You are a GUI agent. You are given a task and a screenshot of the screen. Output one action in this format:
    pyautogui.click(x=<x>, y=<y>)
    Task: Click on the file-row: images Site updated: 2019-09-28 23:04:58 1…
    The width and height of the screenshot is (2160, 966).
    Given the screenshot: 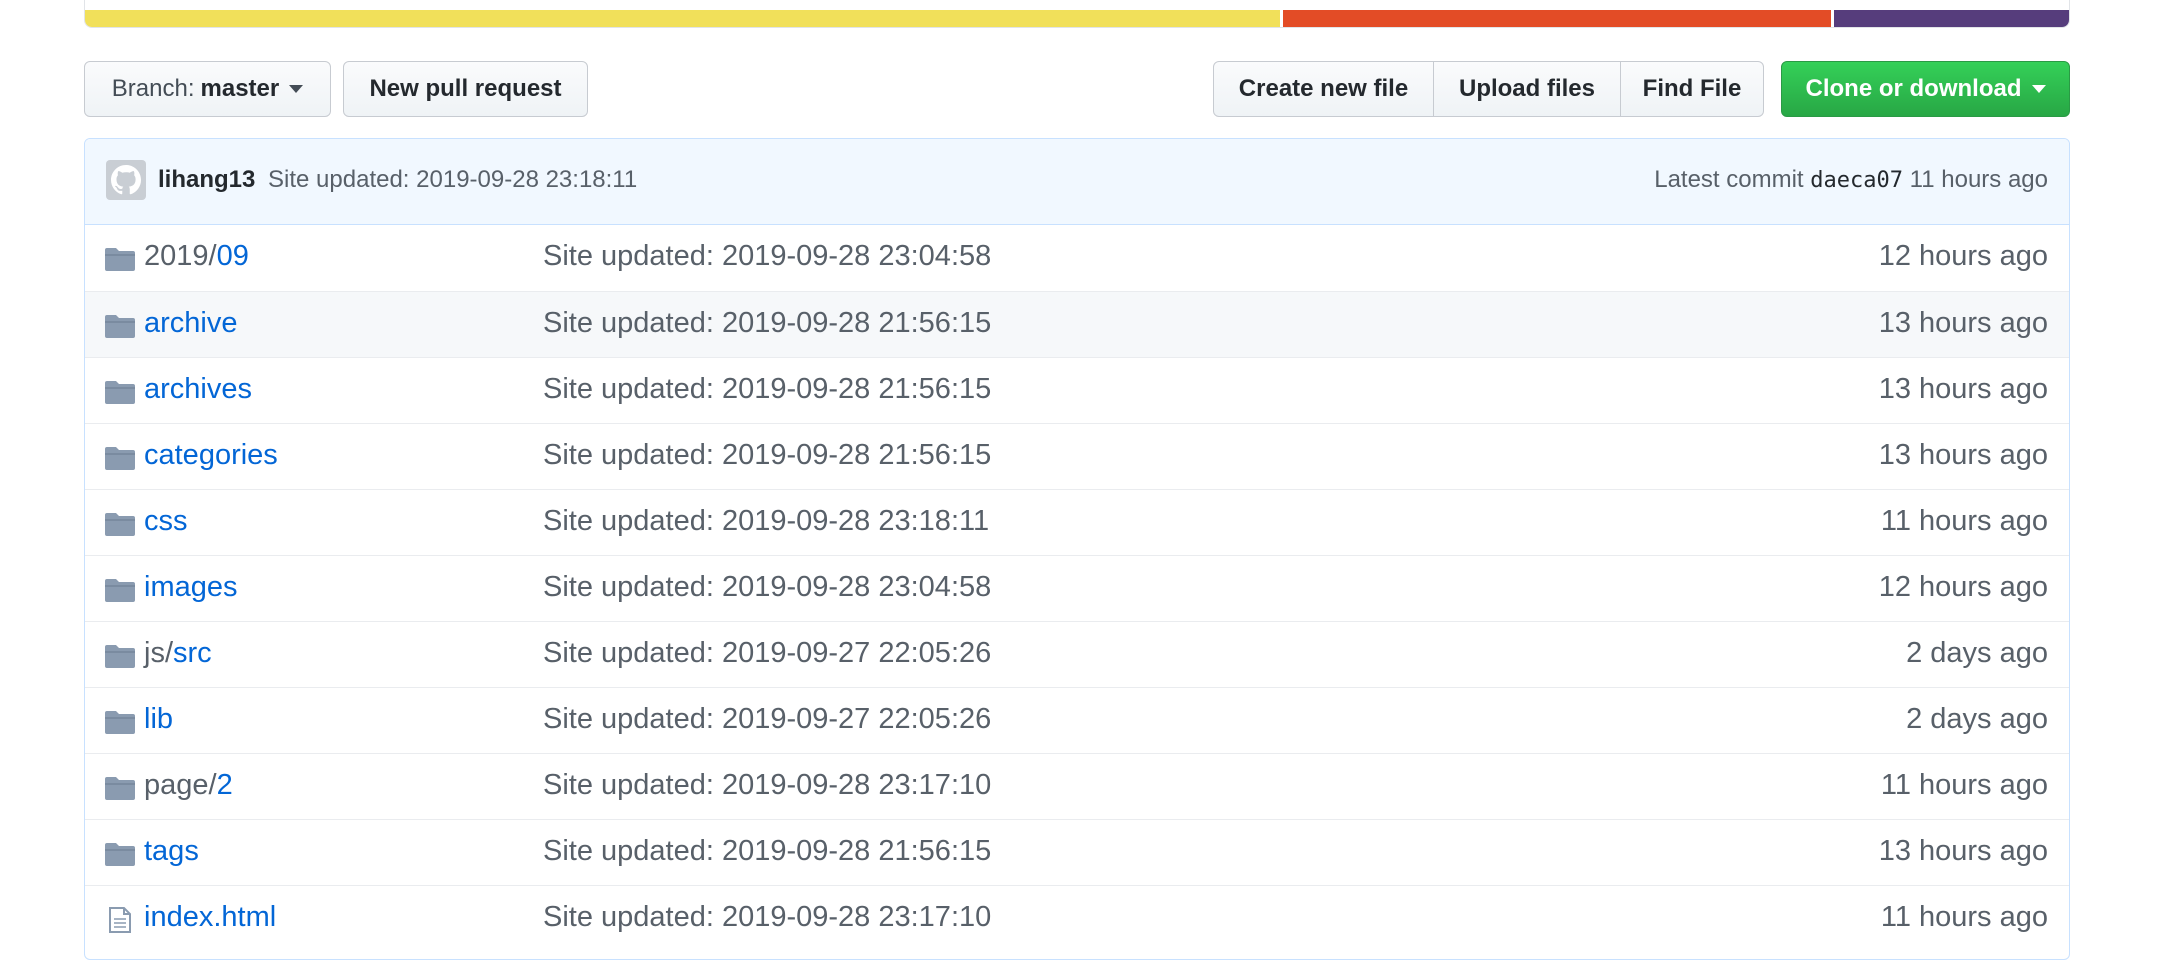 What is the action you would take?
    pyautogui.click(x=1077, y=588)
    